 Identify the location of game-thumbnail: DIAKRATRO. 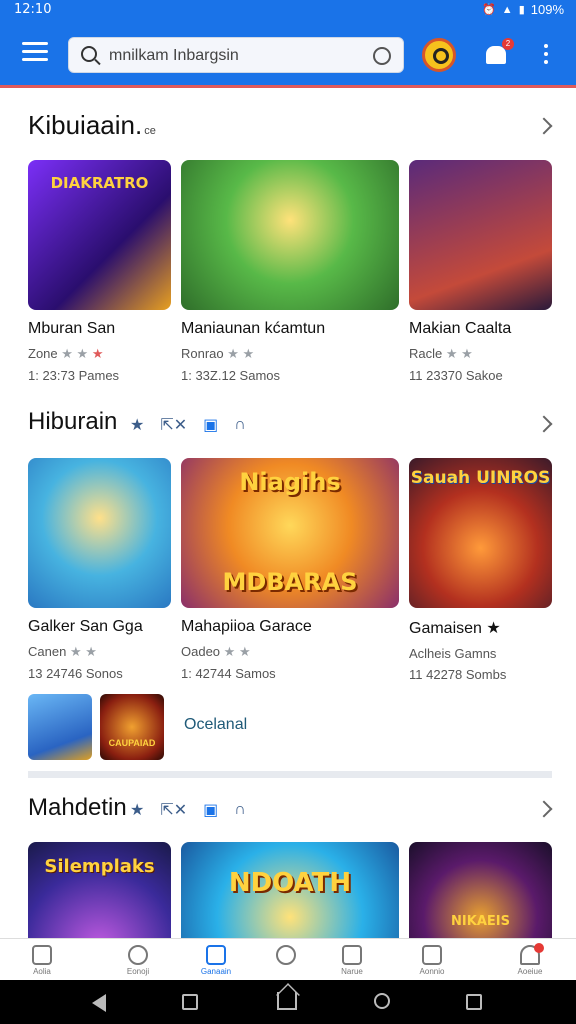
(99, 235).